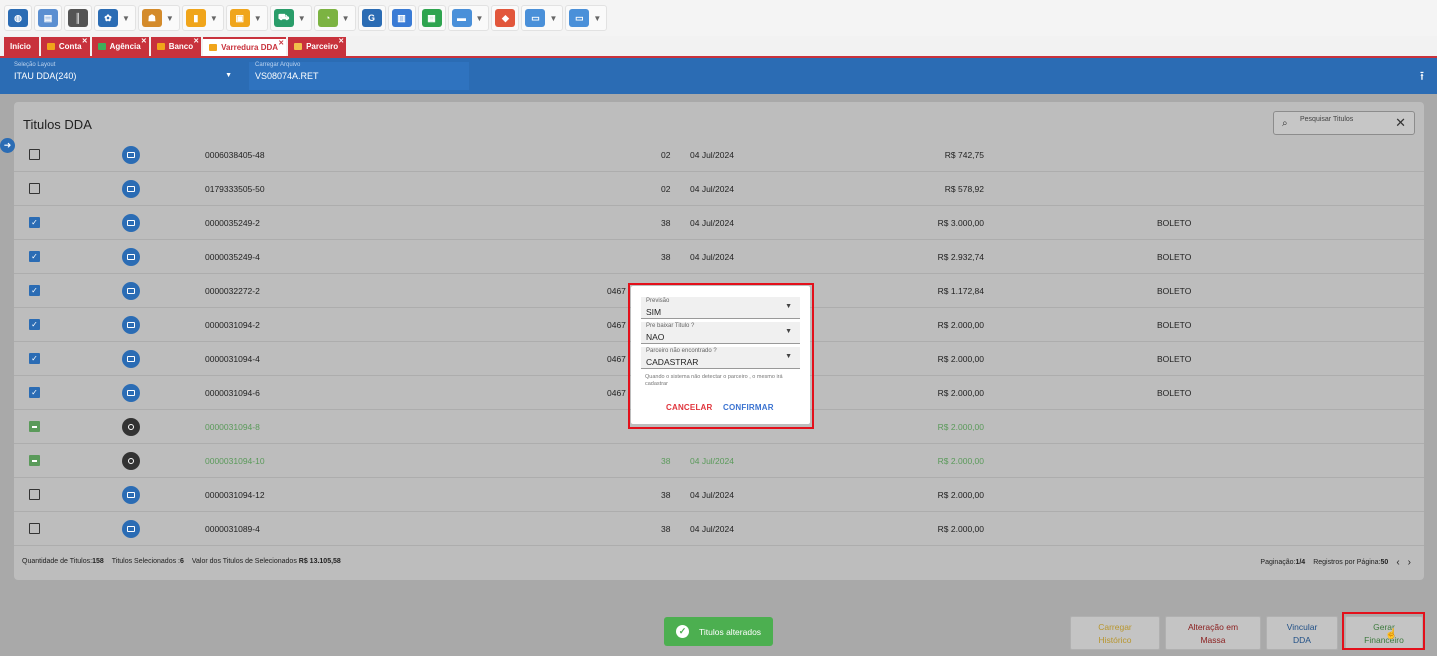 This screenshot has height=656, width=1437. I want to click on toolbar-button-save: ▦, so click(431, 18).